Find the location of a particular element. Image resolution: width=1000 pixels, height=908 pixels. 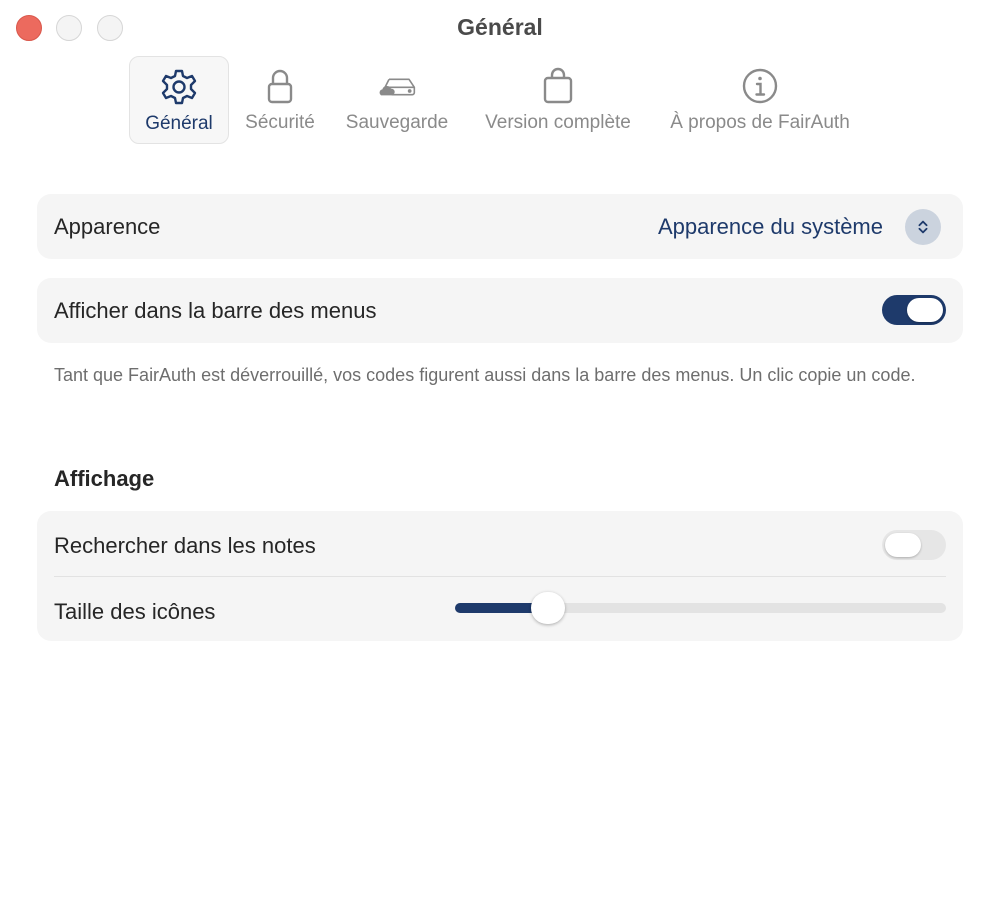

gear-icon is located at coordinates (179, 87).